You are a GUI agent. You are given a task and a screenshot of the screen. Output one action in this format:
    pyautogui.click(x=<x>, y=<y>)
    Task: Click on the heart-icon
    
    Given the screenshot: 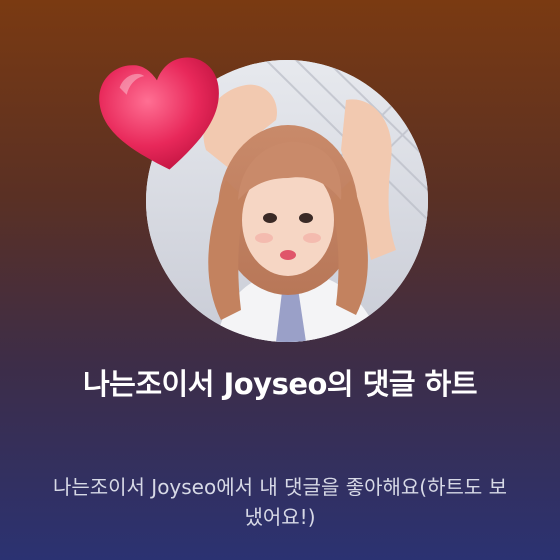 What is the action you would take?
    pyautogui.click(x=162, y=116)
    